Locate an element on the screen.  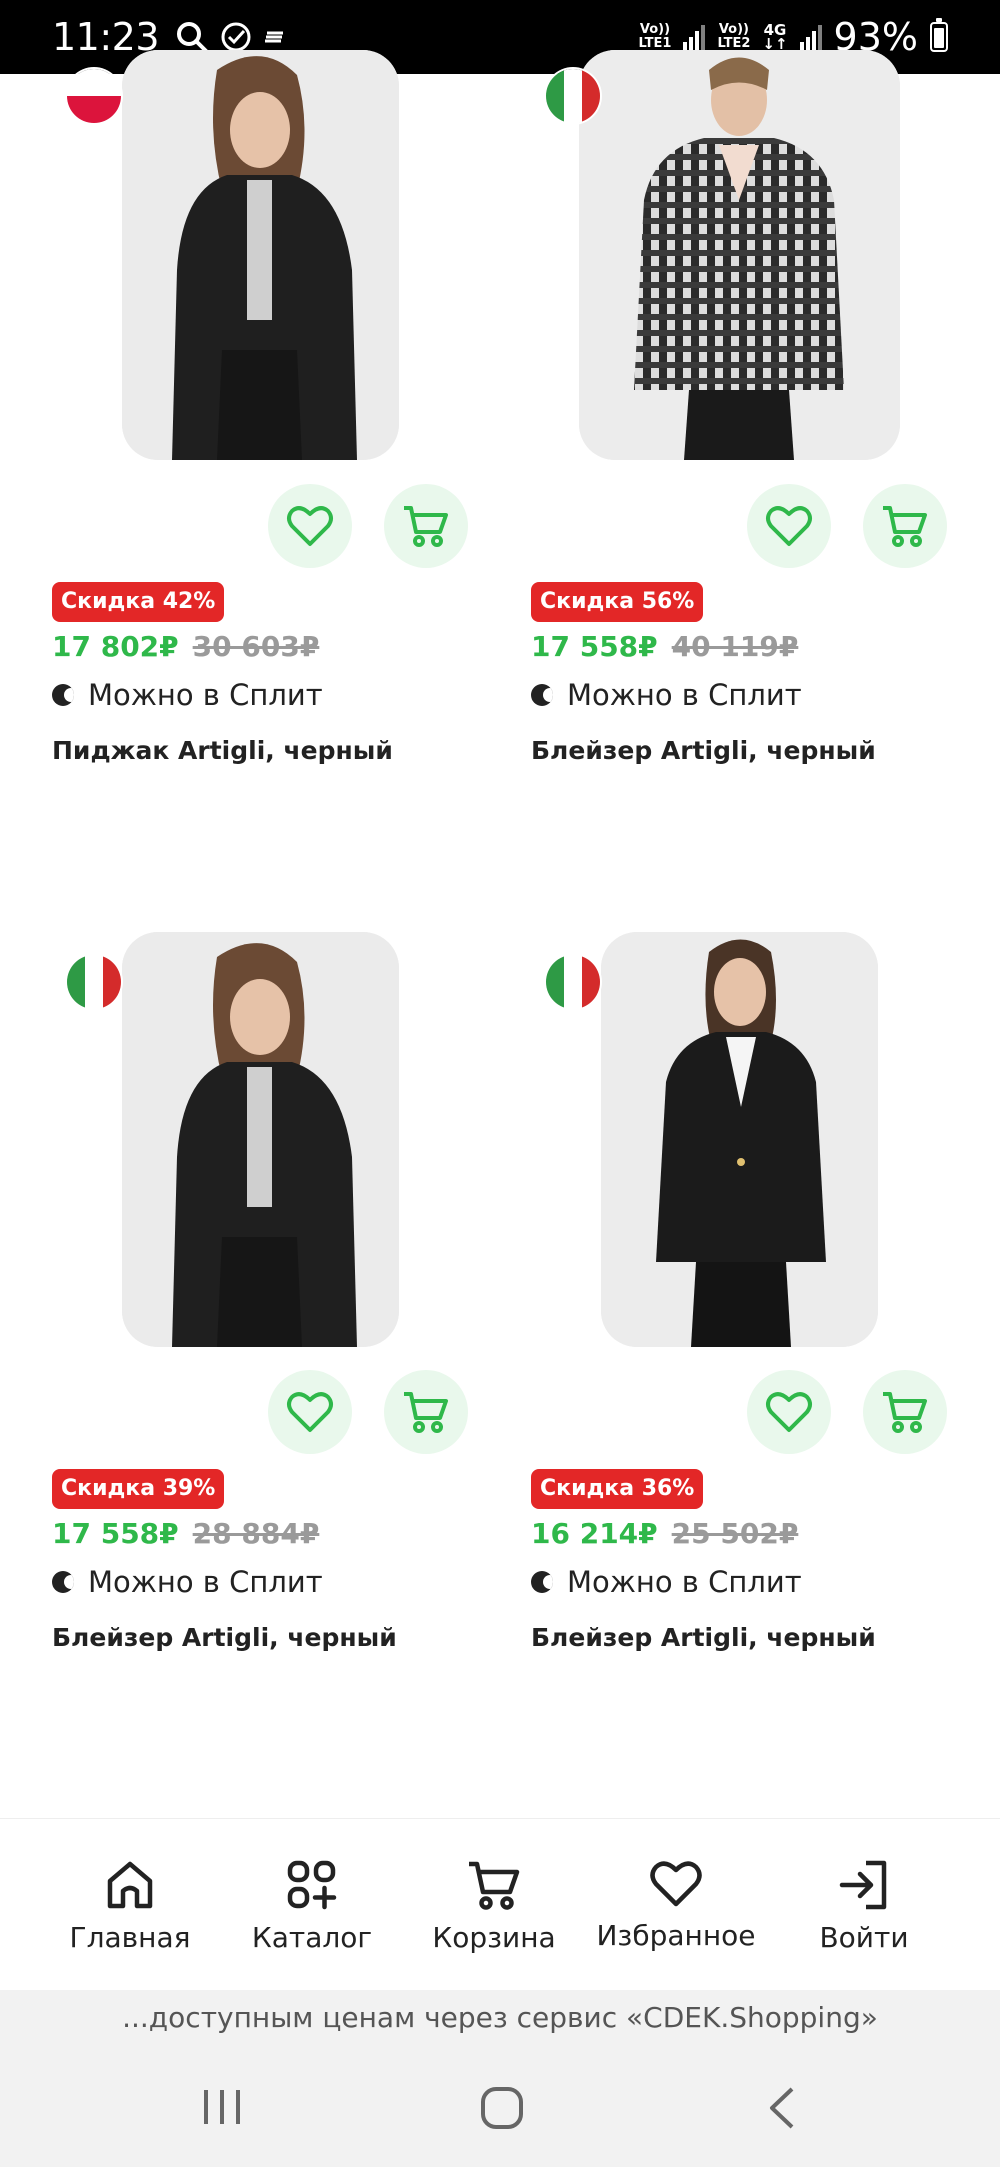
price-row: 17 558₽ 40 119₽ is located at coordinates (664, 646).